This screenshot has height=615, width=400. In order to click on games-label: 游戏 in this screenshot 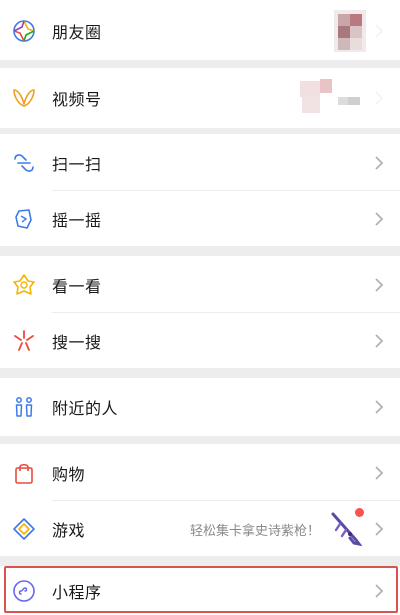, I will do `click(69, 530)`.